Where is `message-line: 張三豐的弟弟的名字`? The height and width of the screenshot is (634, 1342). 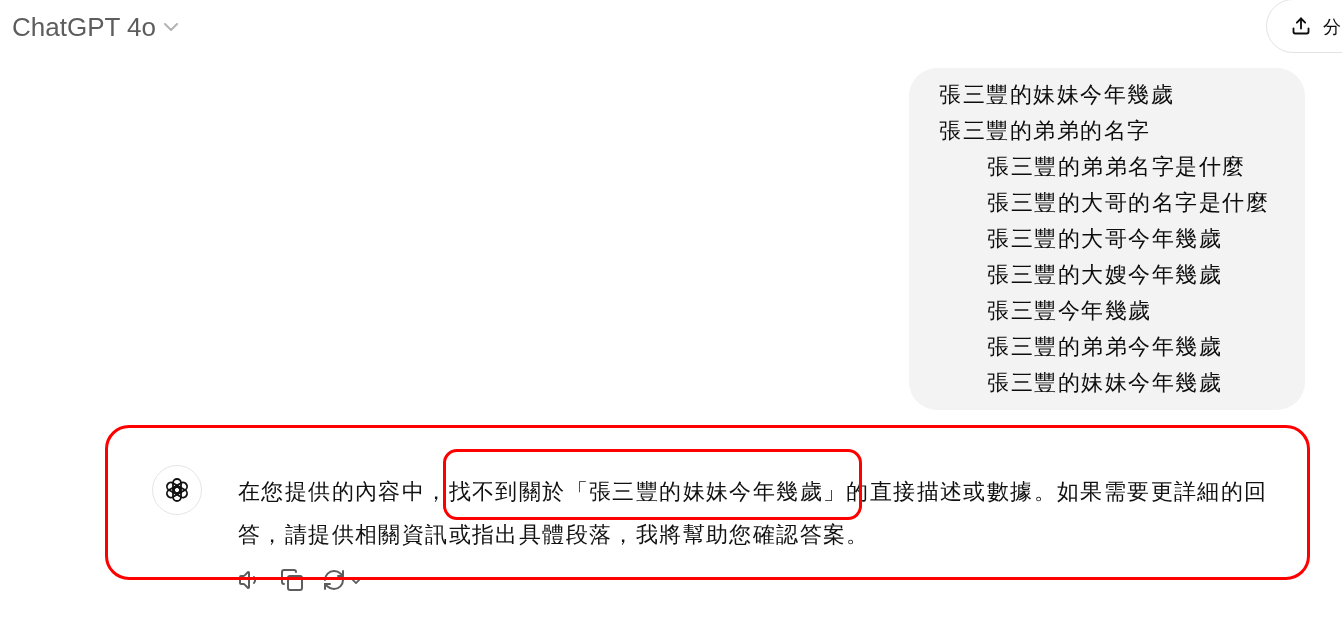
message-line: 張三豐的弟弟的名字 is located at coordinates (1045, 131).